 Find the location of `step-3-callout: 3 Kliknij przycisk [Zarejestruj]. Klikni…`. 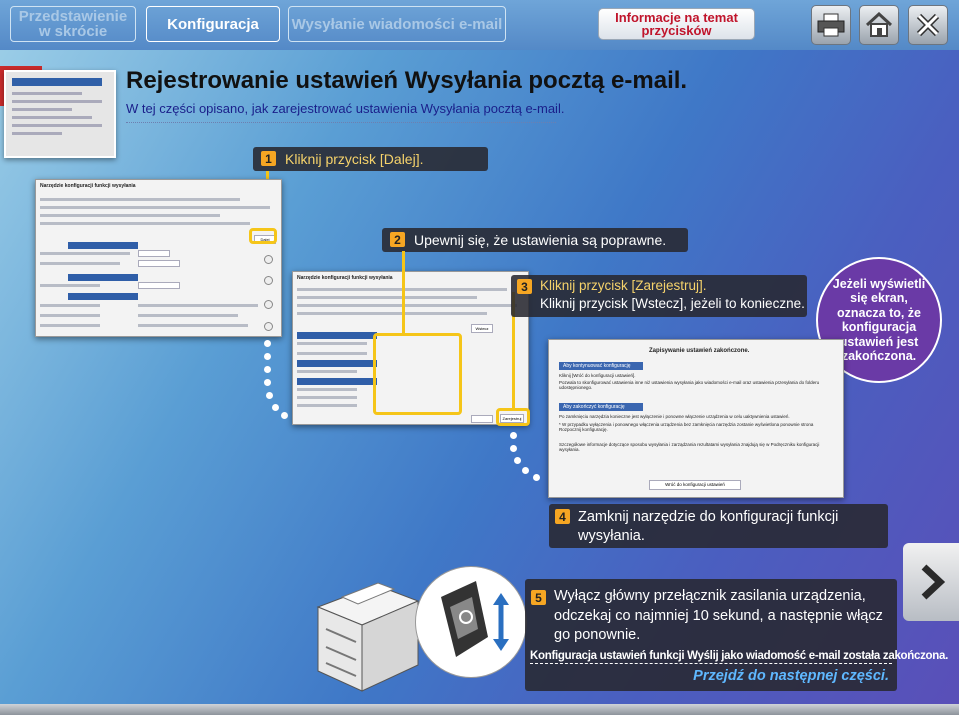

step-3-callout: 3 Kliknij przycisk [Zarejestruj]. Klikni… is located at coordinates (659, 296).